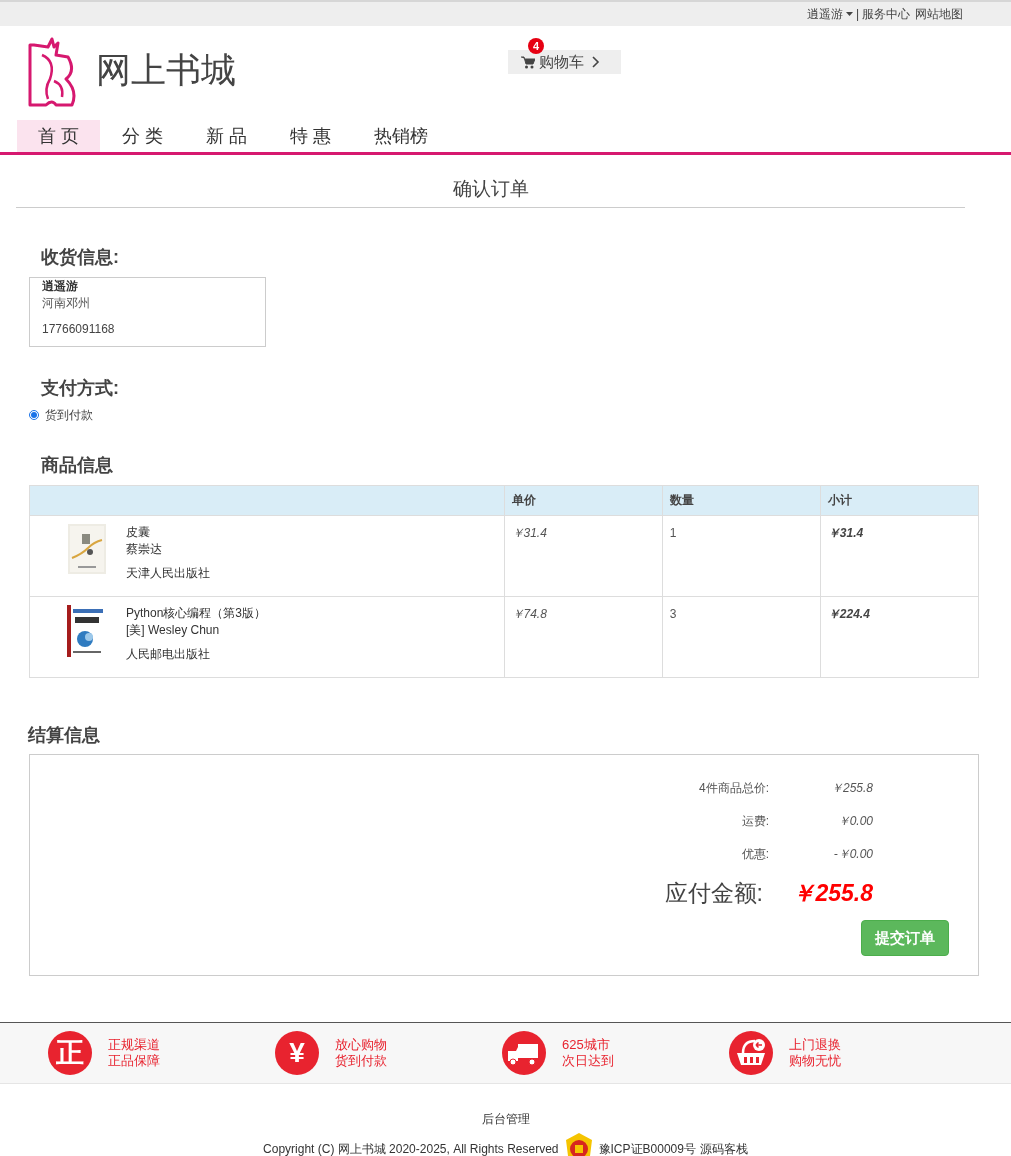 The width and height of the screenshot is (1011, 1156). I want to click on chevron-right-icon, so click(596, 62).